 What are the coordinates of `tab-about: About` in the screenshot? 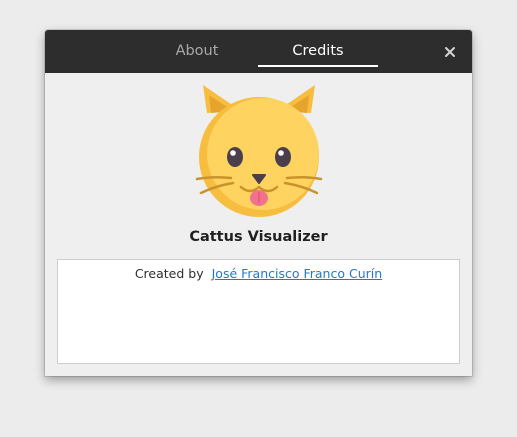 It's located at (197, 51).